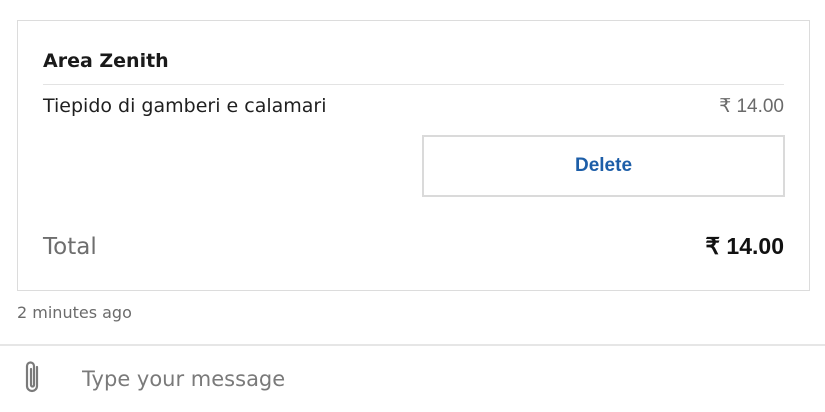  I want to click on item-name: Tiepido di gamberi e calamari, so click(185, 106).